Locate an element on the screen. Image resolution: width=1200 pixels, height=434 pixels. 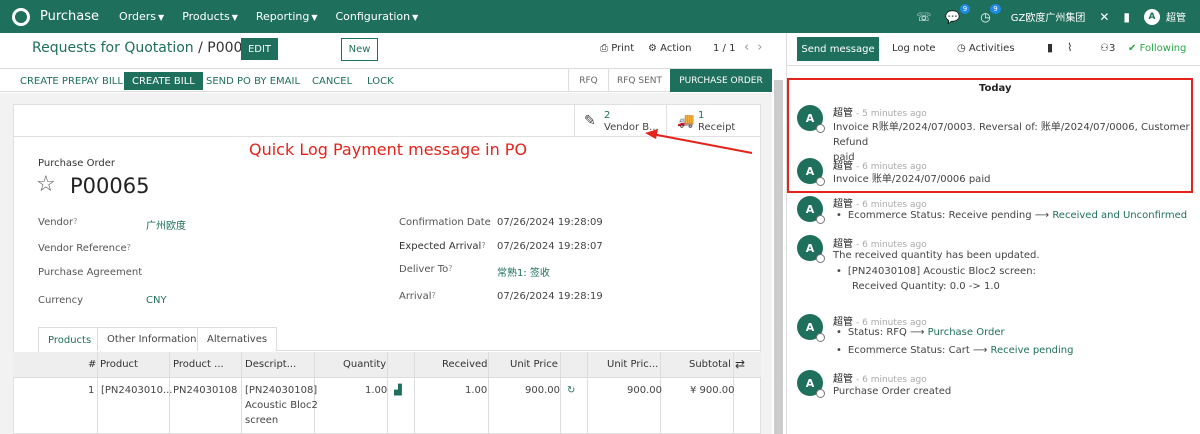
confirmation-date-label: Confirmation Date is located at coordinates (445, 222).